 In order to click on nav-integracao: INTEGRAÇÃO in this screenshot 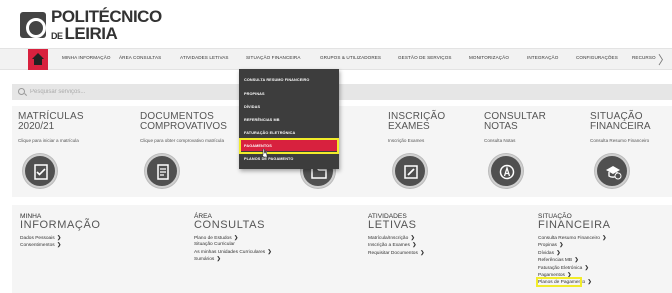, I will do `click(542, 57)`.